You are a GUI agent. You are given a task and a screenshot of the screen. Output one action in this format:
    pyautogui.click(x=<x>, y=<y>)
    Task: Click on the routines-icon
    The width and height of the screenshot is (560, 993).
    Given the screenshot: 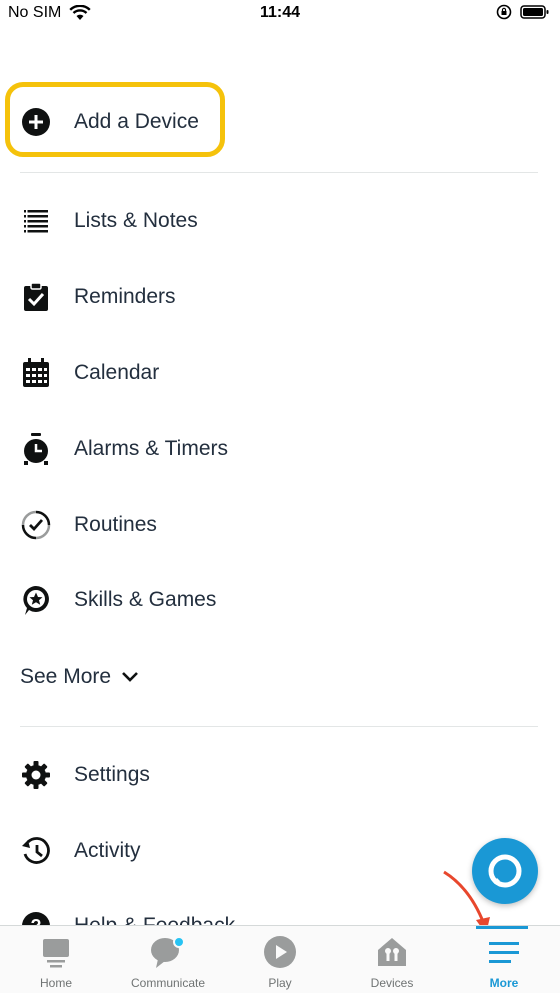 What is the action you would take?
    pyautogui.click(x=36, y=525)
    